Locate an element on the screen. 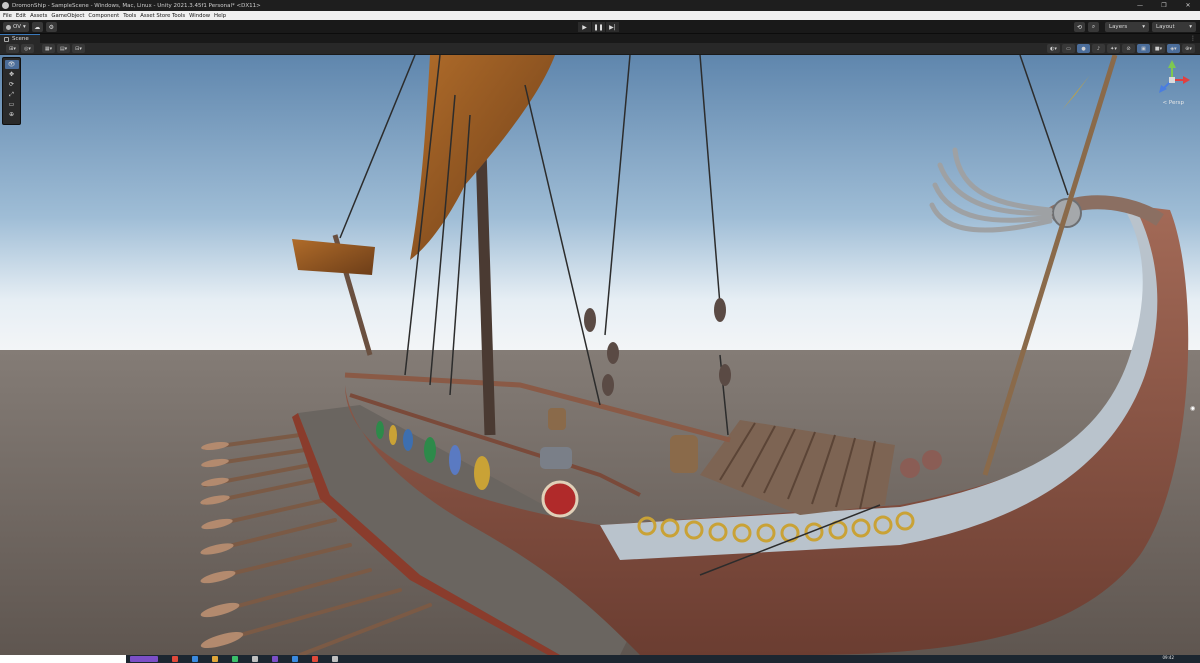 Image resolution: width=1200 pixels, height=663 pixels. layout-dropdown: Layout ▾ is located at coordinates (1174, 27).